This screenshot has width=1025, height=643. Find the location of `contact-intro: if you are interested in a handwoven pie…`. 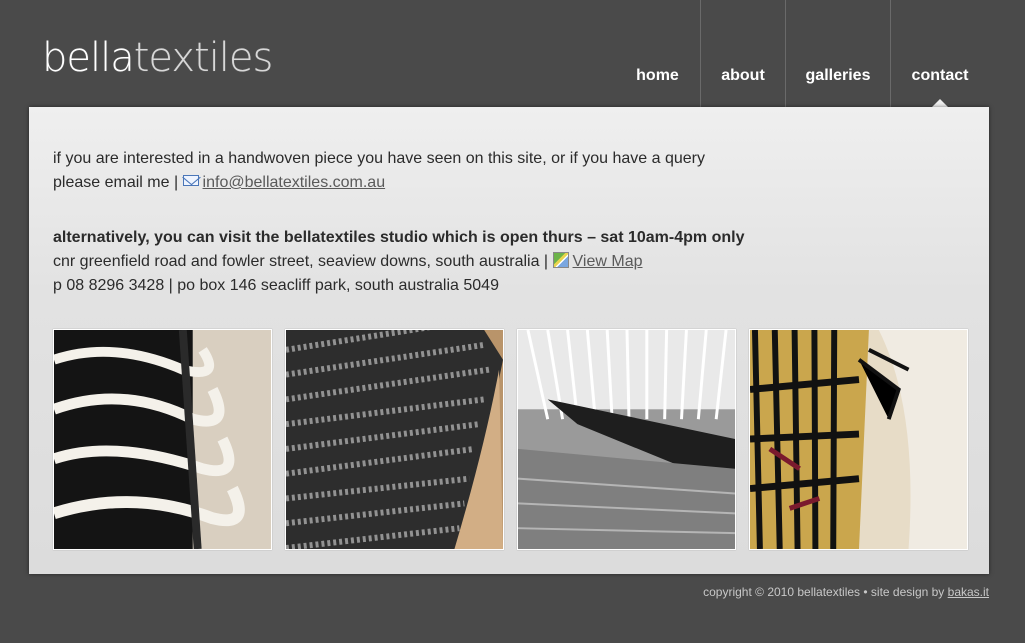

contact-intro: if you are interested in a handwoven pie… is located at coordinates (379, 171).